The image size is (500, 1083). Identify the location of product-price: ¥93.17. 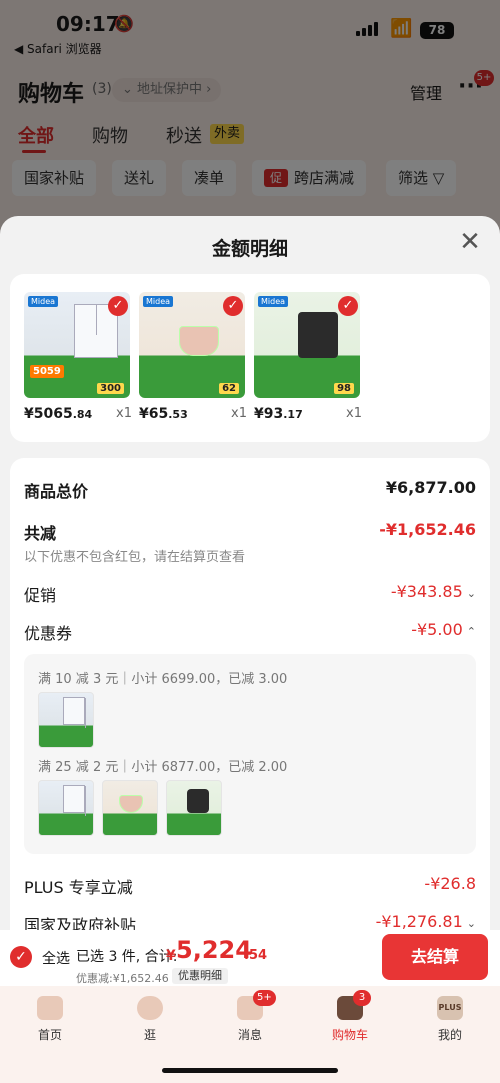
(278, 414).